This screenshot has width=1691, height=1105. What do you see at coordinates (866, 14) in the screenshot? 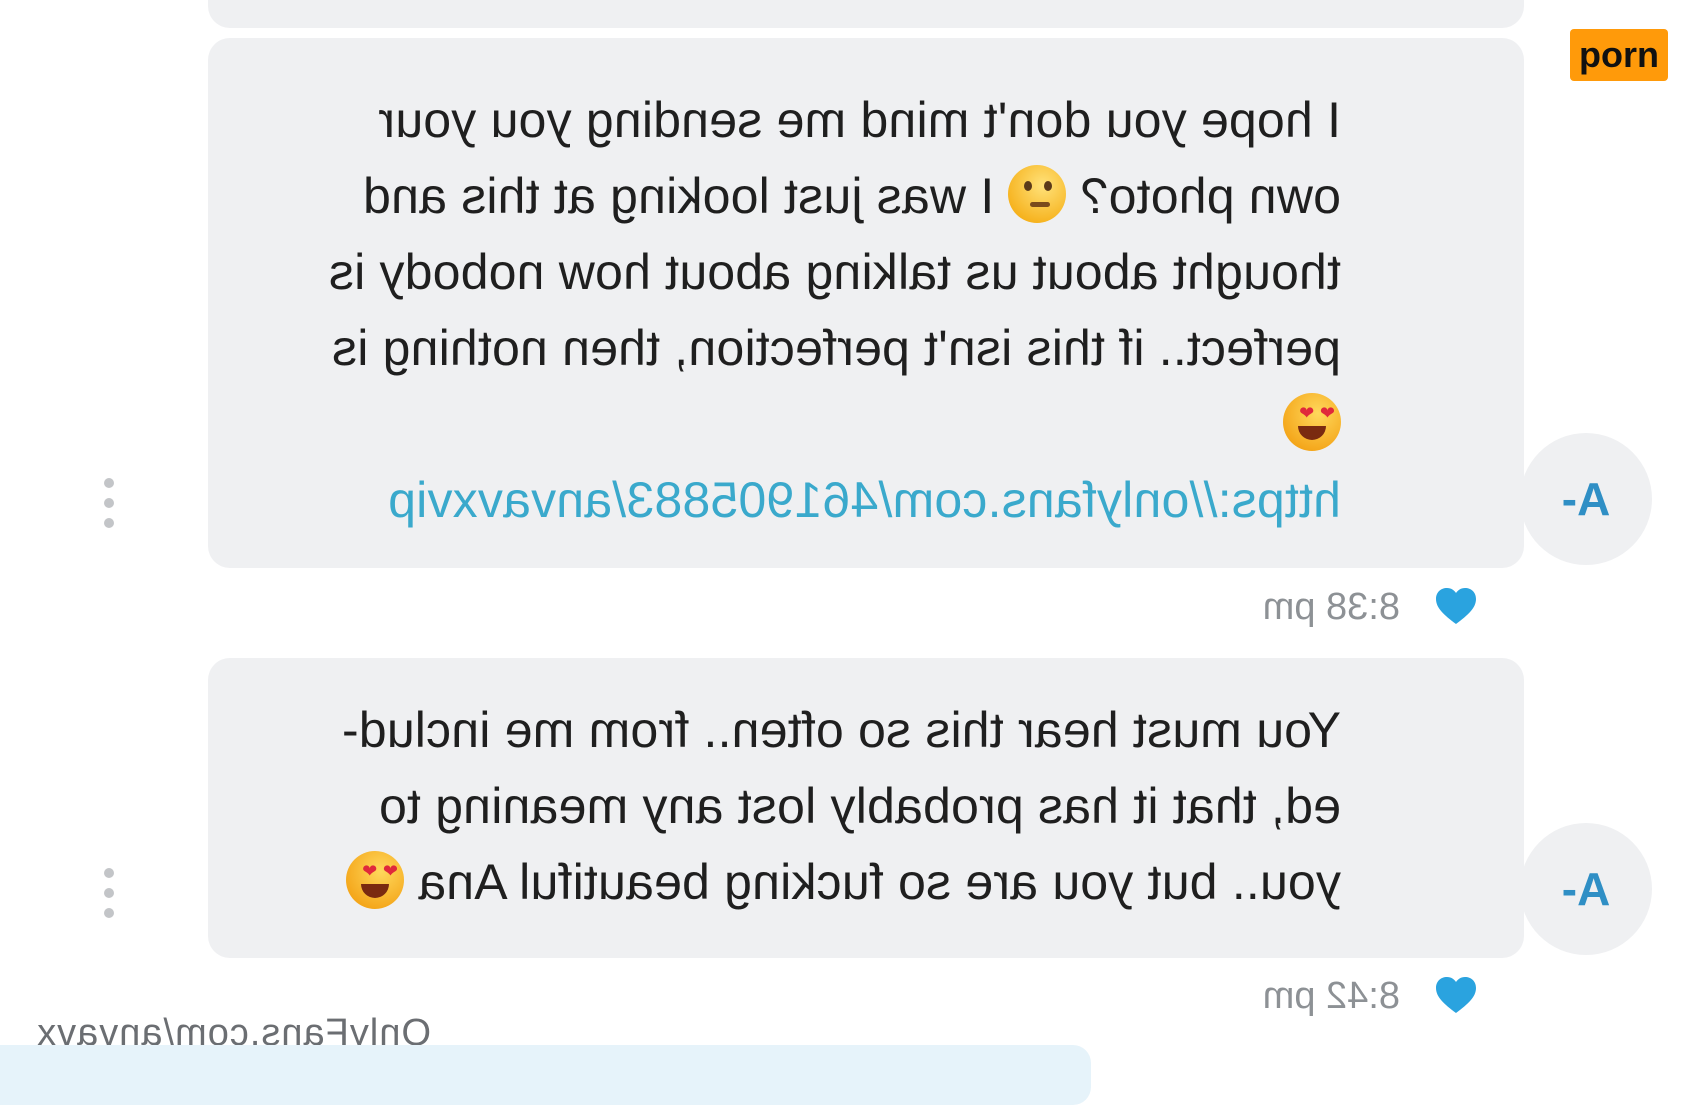
I see `previous-message-bubble` at bounding box center [866, 14].